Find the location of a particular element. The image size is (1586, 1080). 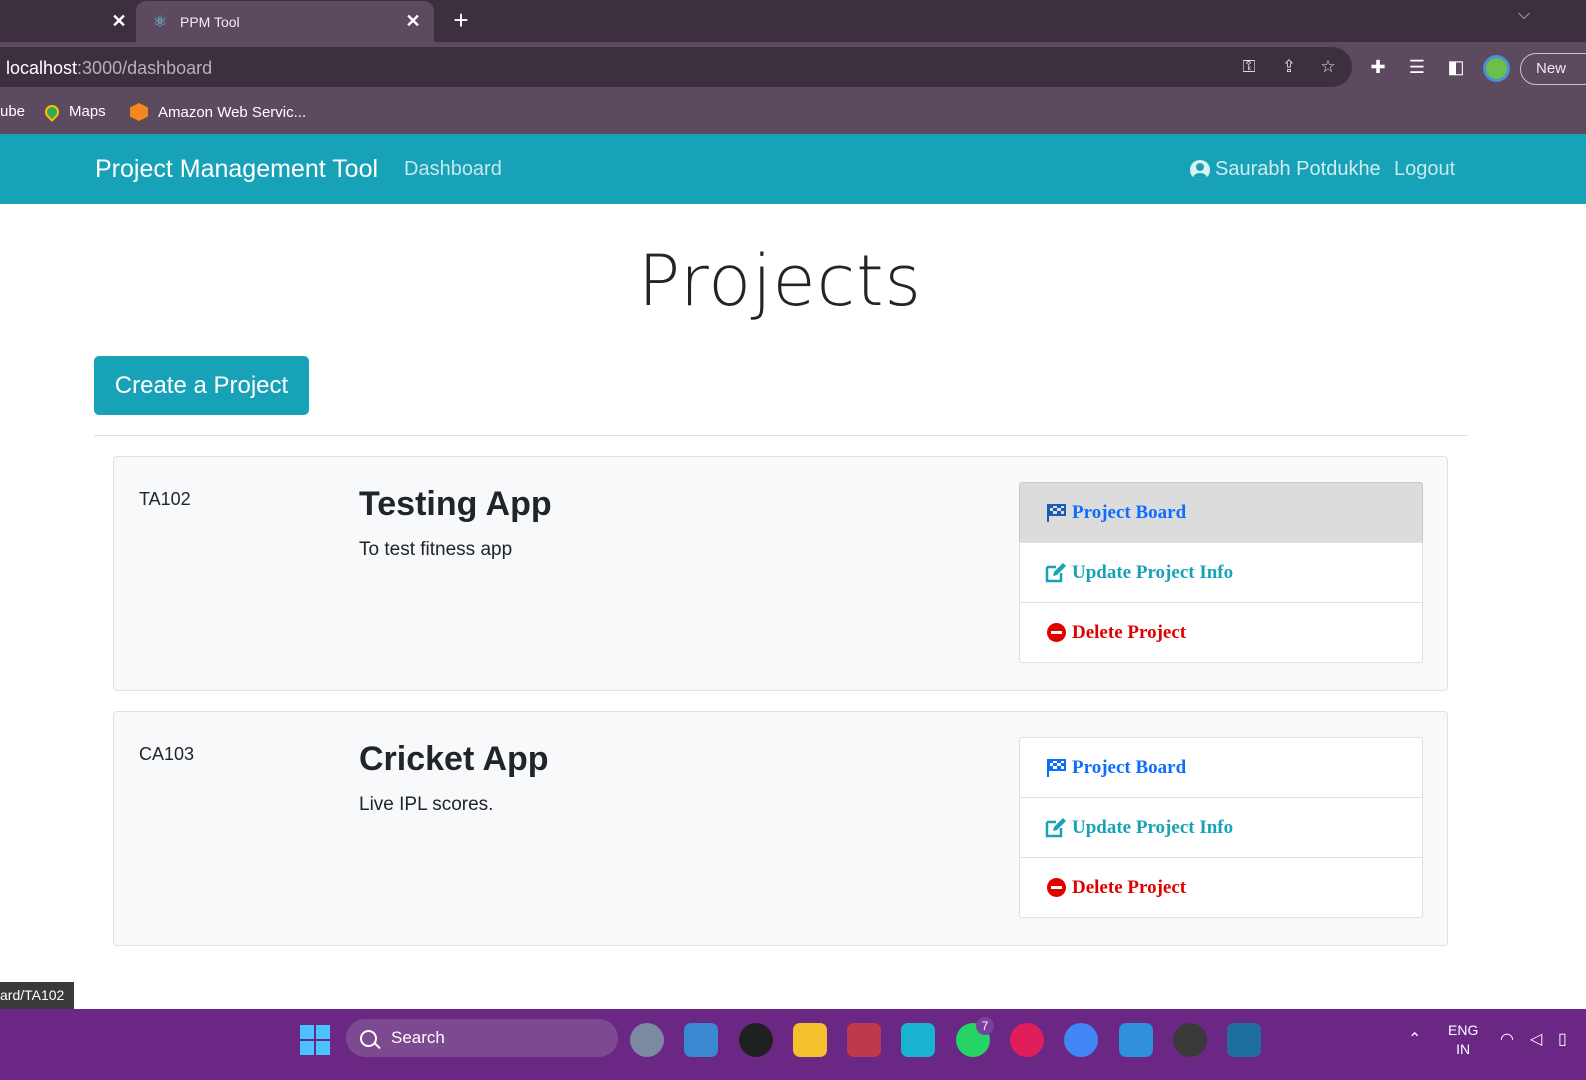

navbar-brand: Project Management Tool is located at coordinates (236, 169).